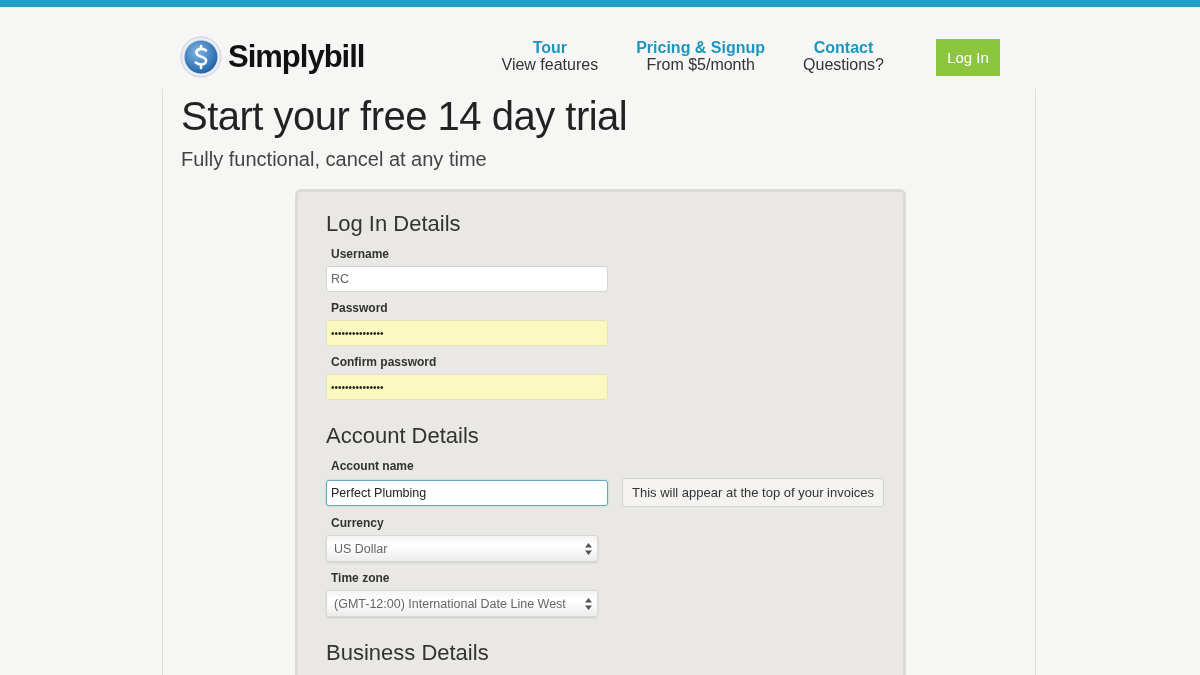  Describe the element at coordinates (394, 224) in the screenshot. I see `section-heading: Log In Details` at that location.